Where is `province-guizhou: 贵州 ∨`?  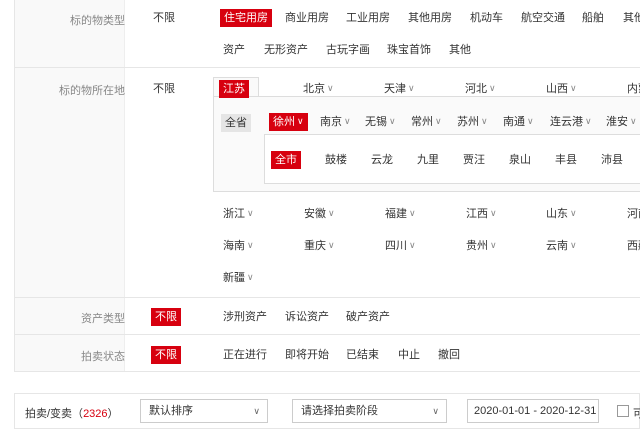
province-guizhou: 贵州 ∨ is located at coordinates (481, 246).